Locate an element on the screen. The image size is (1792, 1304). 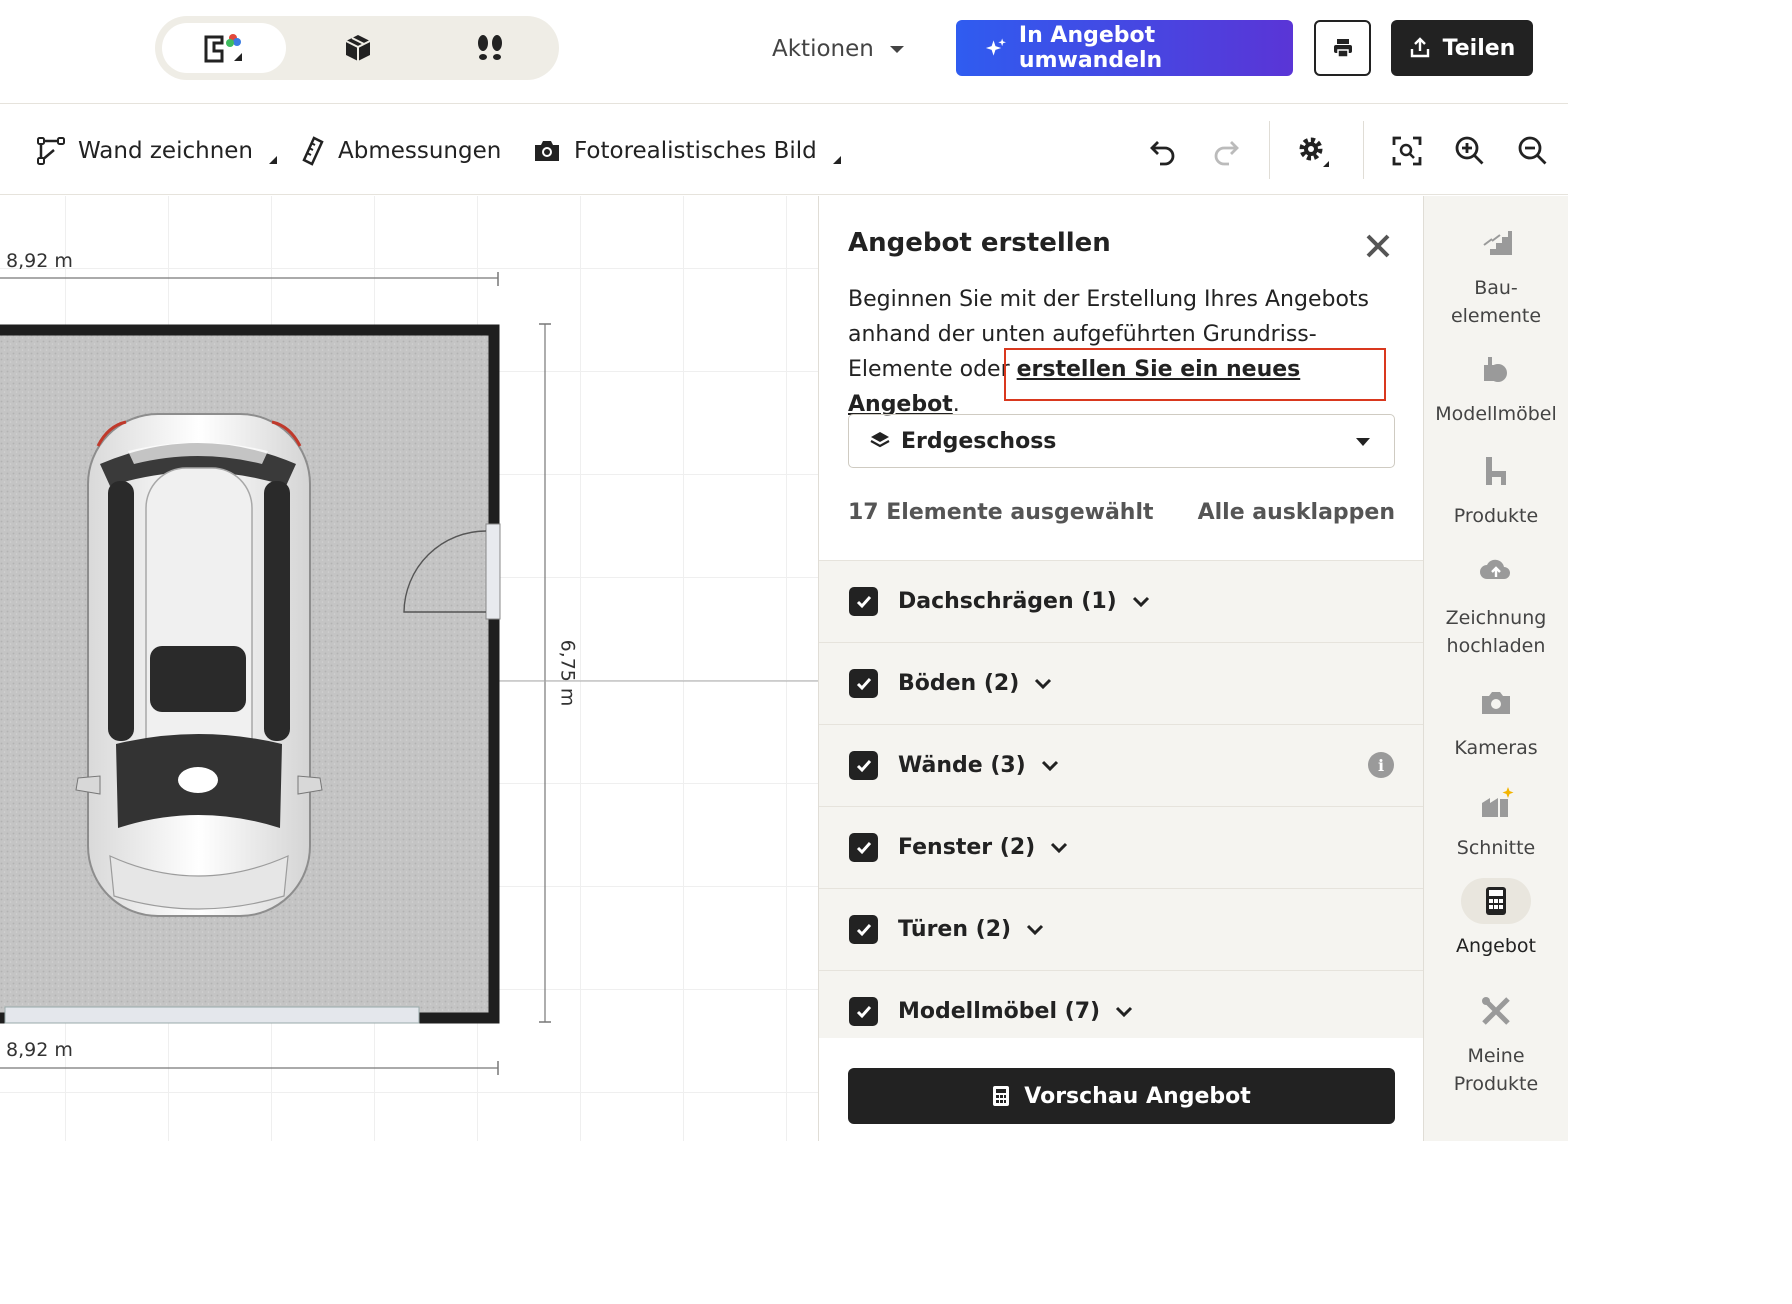
sidebar-item-meine-produkte: Meine Produkte is located at coordinates (1496, 1043).